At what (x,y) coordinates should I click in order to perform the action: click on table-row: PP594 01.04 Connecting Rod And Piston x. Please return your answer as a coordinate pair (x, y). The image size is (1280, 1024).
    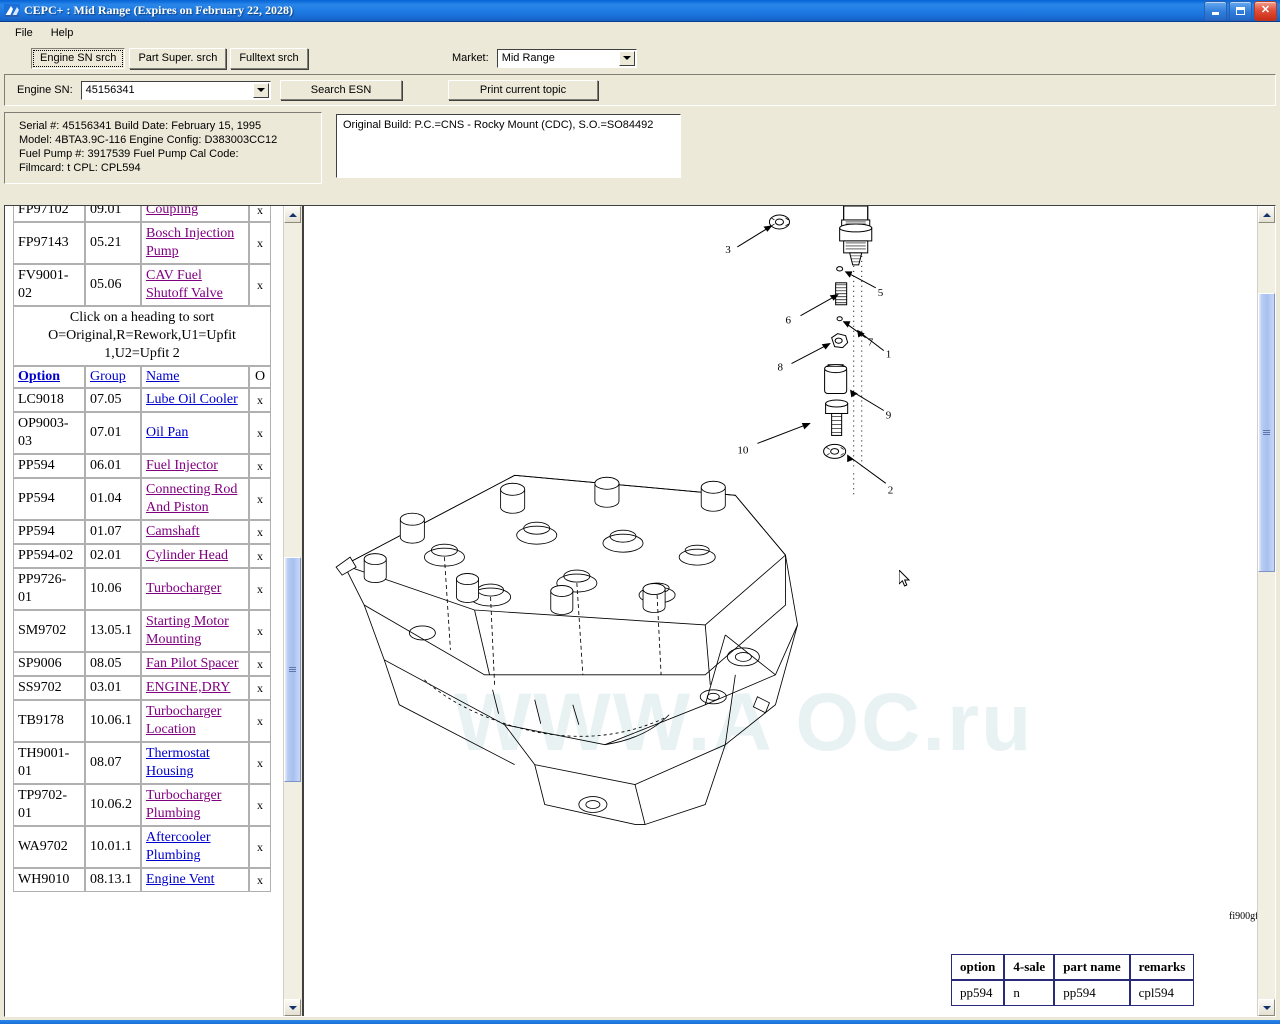
    Looking at the image, I should click on (142, 499).